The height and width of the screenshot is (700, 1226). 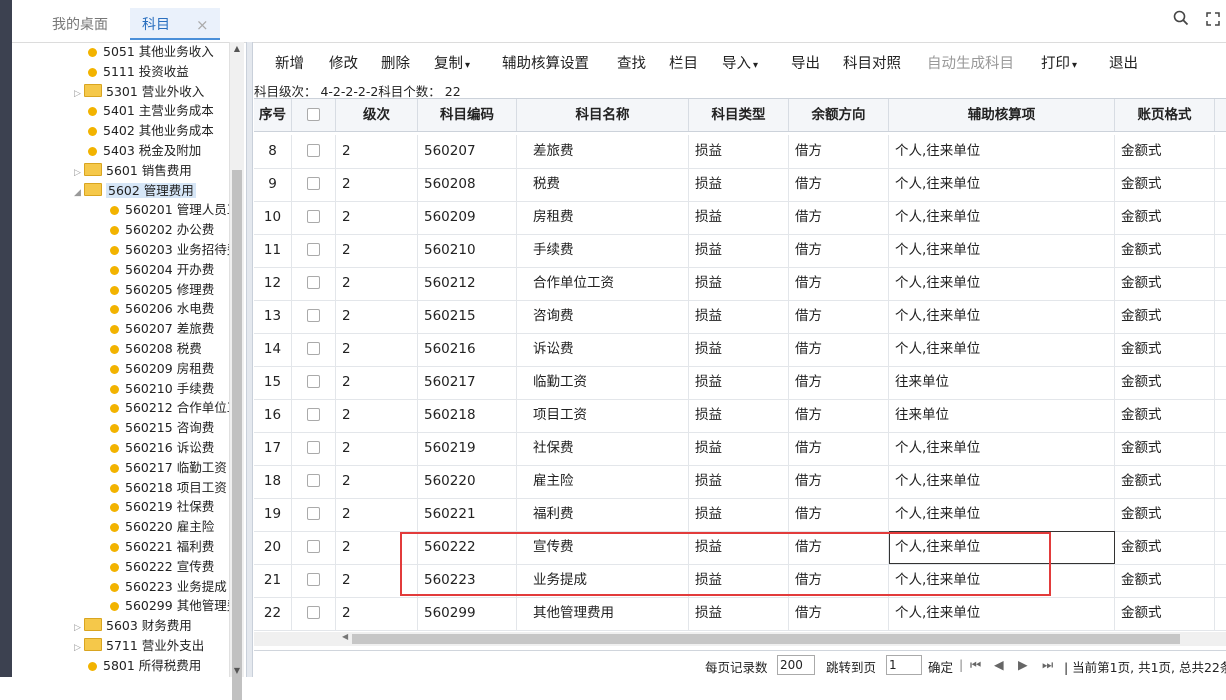 I want to click on table-row: 20 2 560222 宣传费 损益 借方 个人,往来单位 金额式, so click(x=740, y=548).